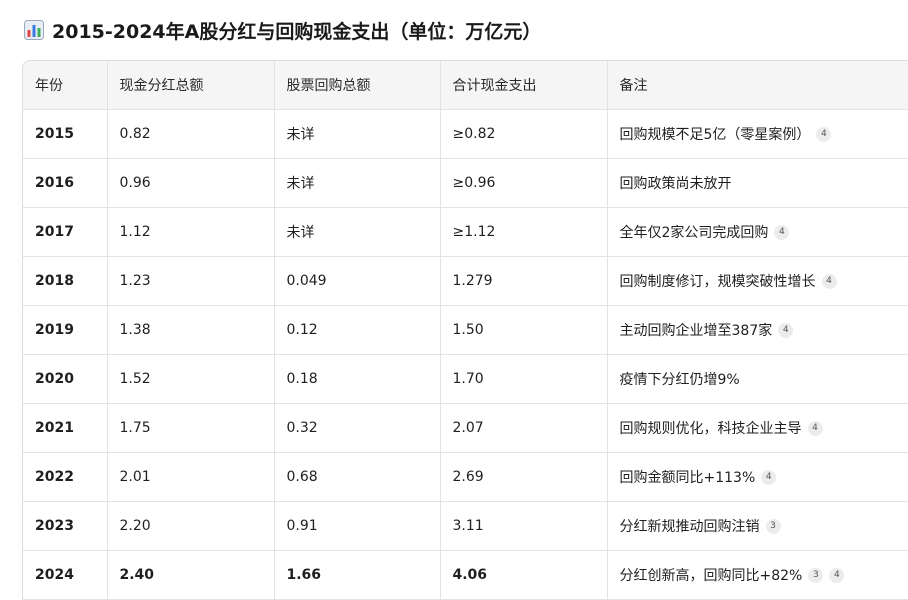  I want to click on note-text: 回购制度修订，规模突破性增长, so click(717, 282).